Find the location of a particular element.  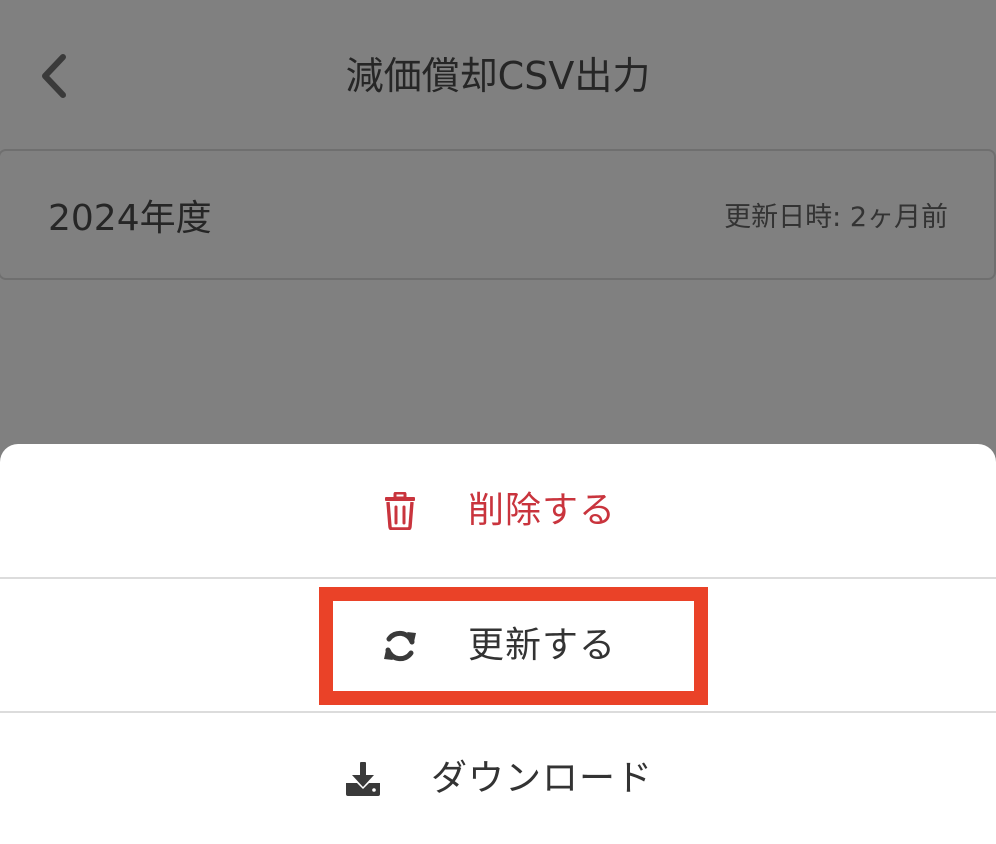

page-title: 減価償却CSV出力 is located at coordinates (498, 76).